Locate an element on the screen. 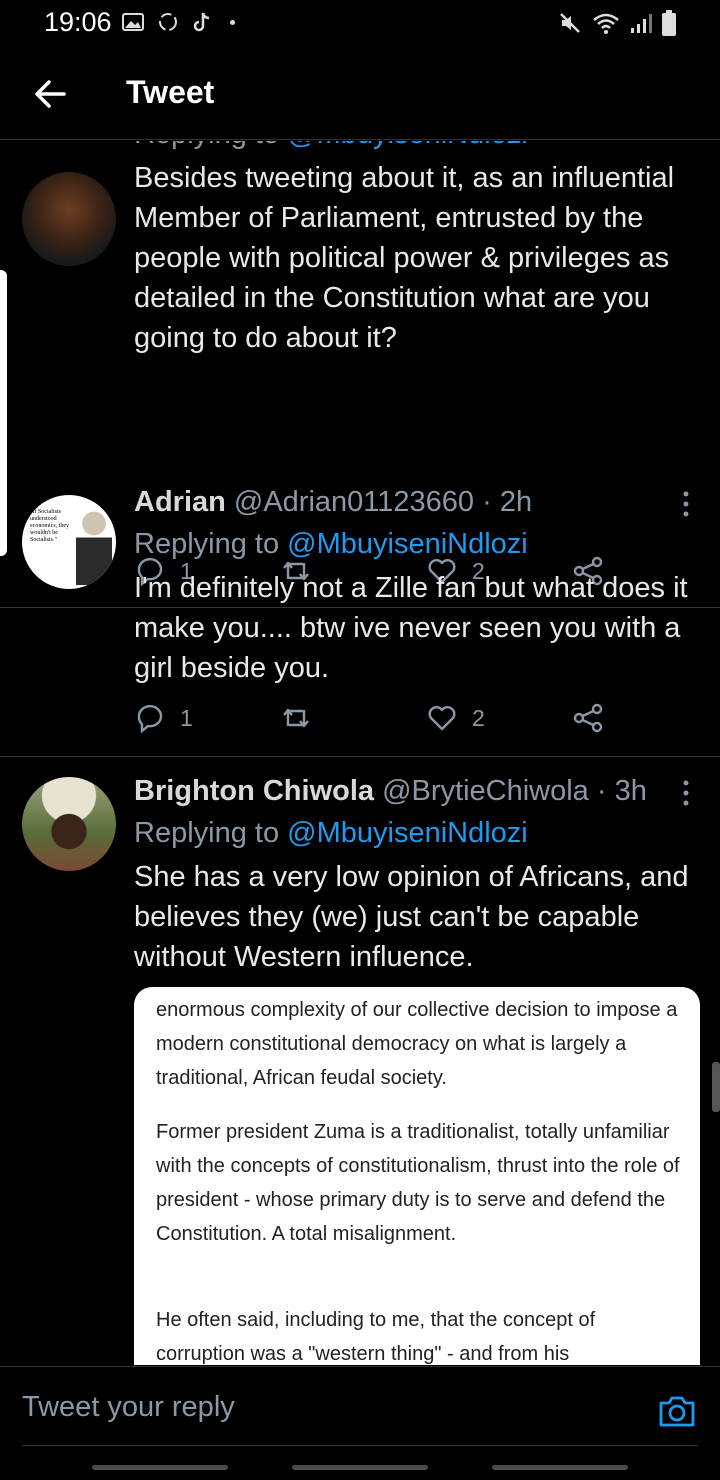 The height and width of the screenshot is (1480, 720). signal-icon is located at coordinates (641, 23).